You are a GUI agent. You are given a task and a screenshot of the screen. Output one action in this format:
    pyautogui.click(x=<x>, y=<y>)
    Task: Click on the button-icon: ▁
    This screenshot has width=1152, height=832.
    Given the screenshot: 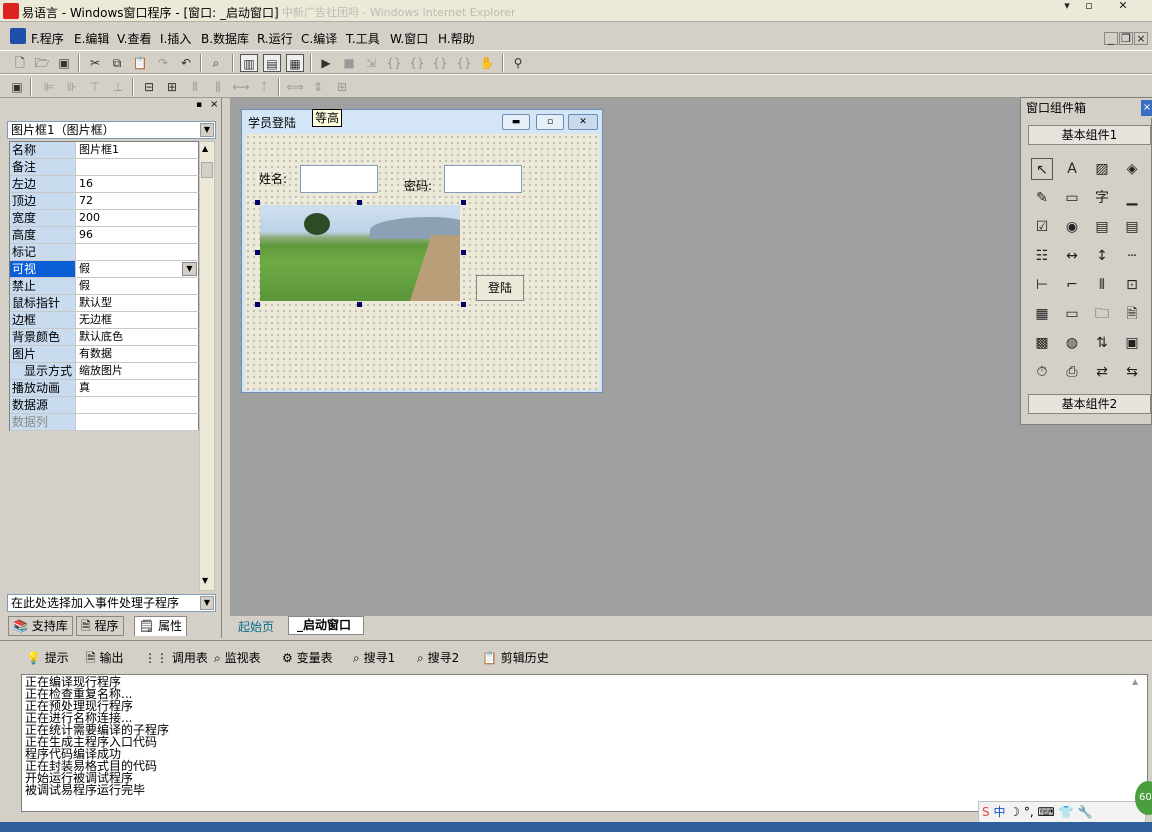 What is the action you would take?
    pyautogui.click(x=1132, y=198)
    